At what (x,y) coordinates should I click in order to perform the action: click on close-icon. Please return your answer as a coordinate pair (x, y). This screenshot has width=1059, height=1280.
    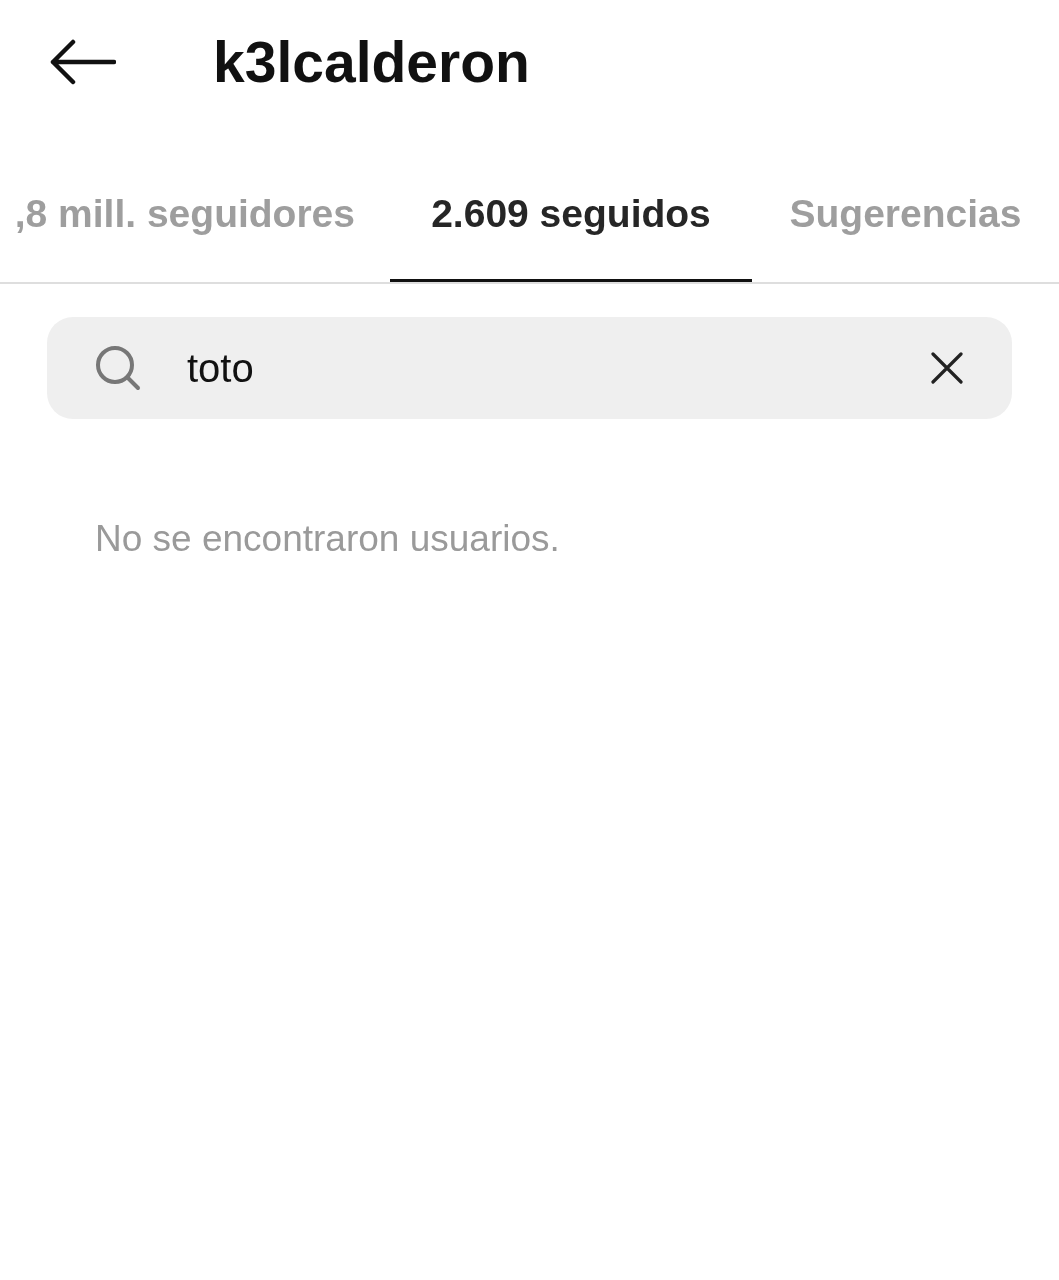
    Looking at the image, I should click on (947, 368).